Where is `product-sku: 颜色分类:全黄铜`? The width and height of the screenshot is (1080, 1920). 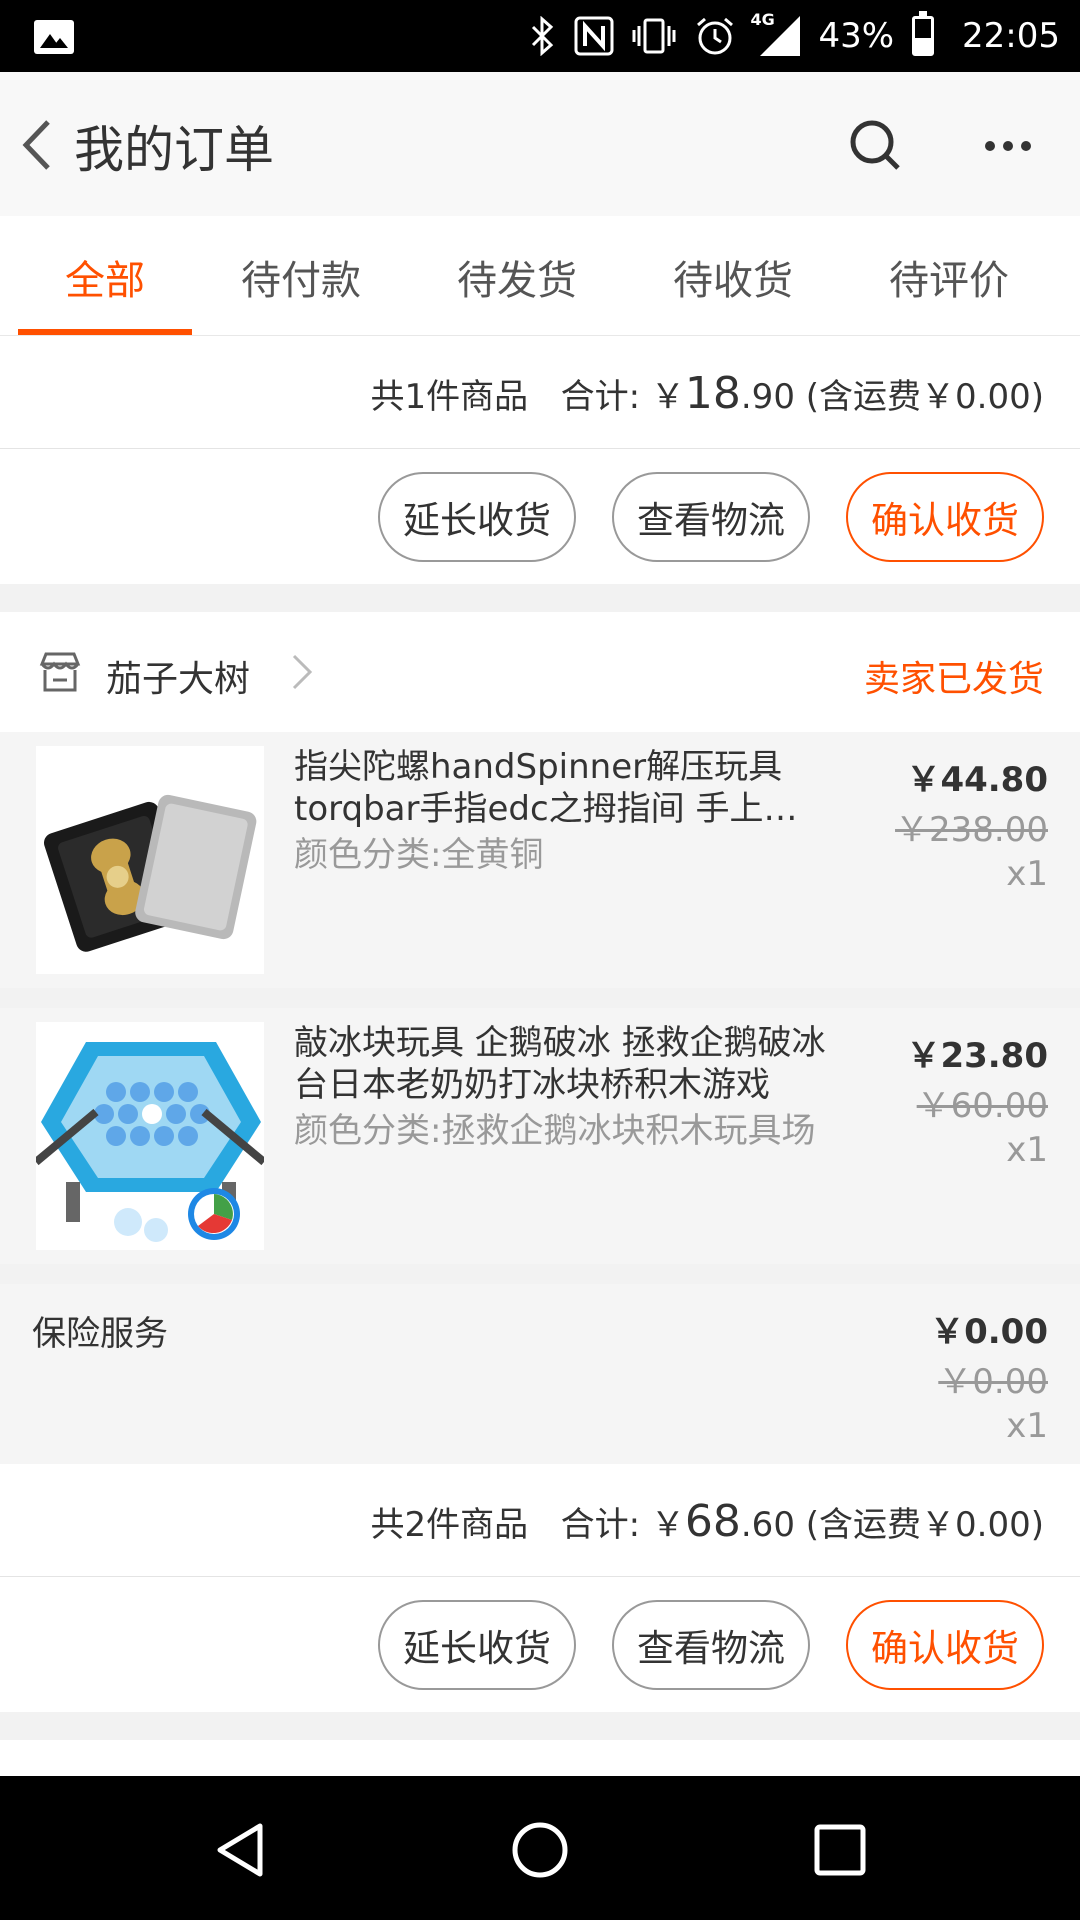 product-sku: 颜色分类:全黄铜 is located at coordinates (419, 855).